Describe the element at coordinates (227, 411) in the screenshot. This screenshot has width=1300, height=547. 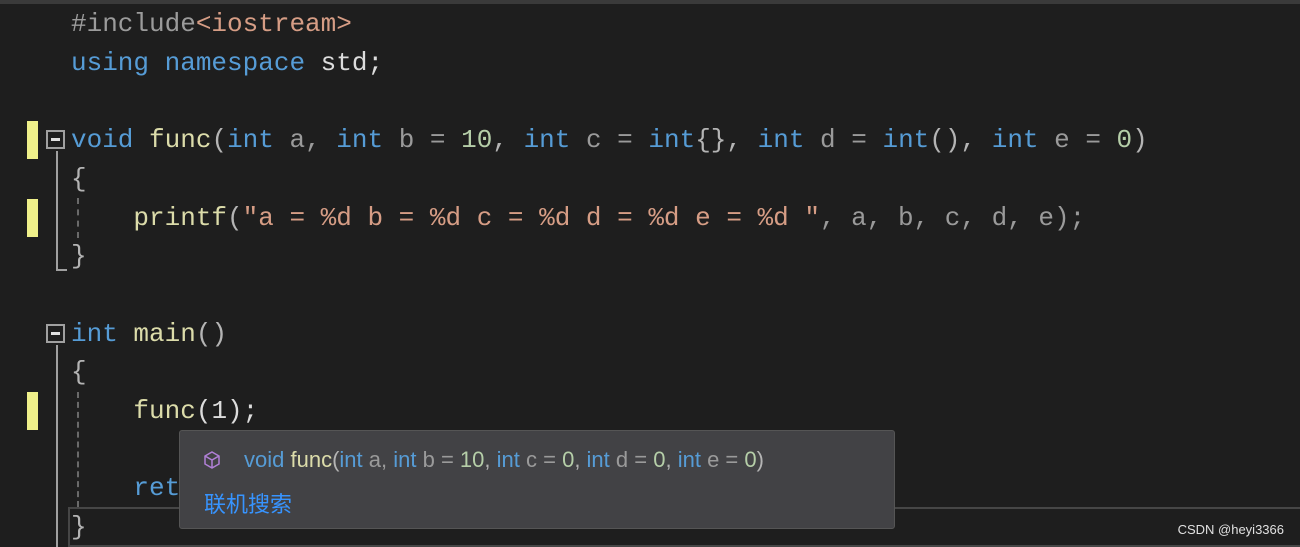
I see `token-txt: (1);` at that location.